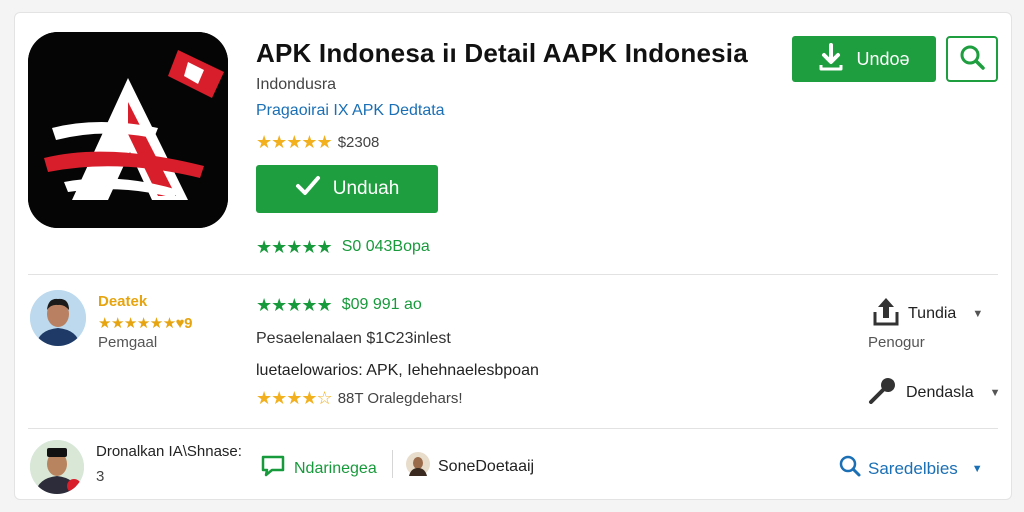 Image resolution: width=1024 pixels, height=512 pixels. I want to click on comment-chip: Ndarinegea, so click(318, 468).